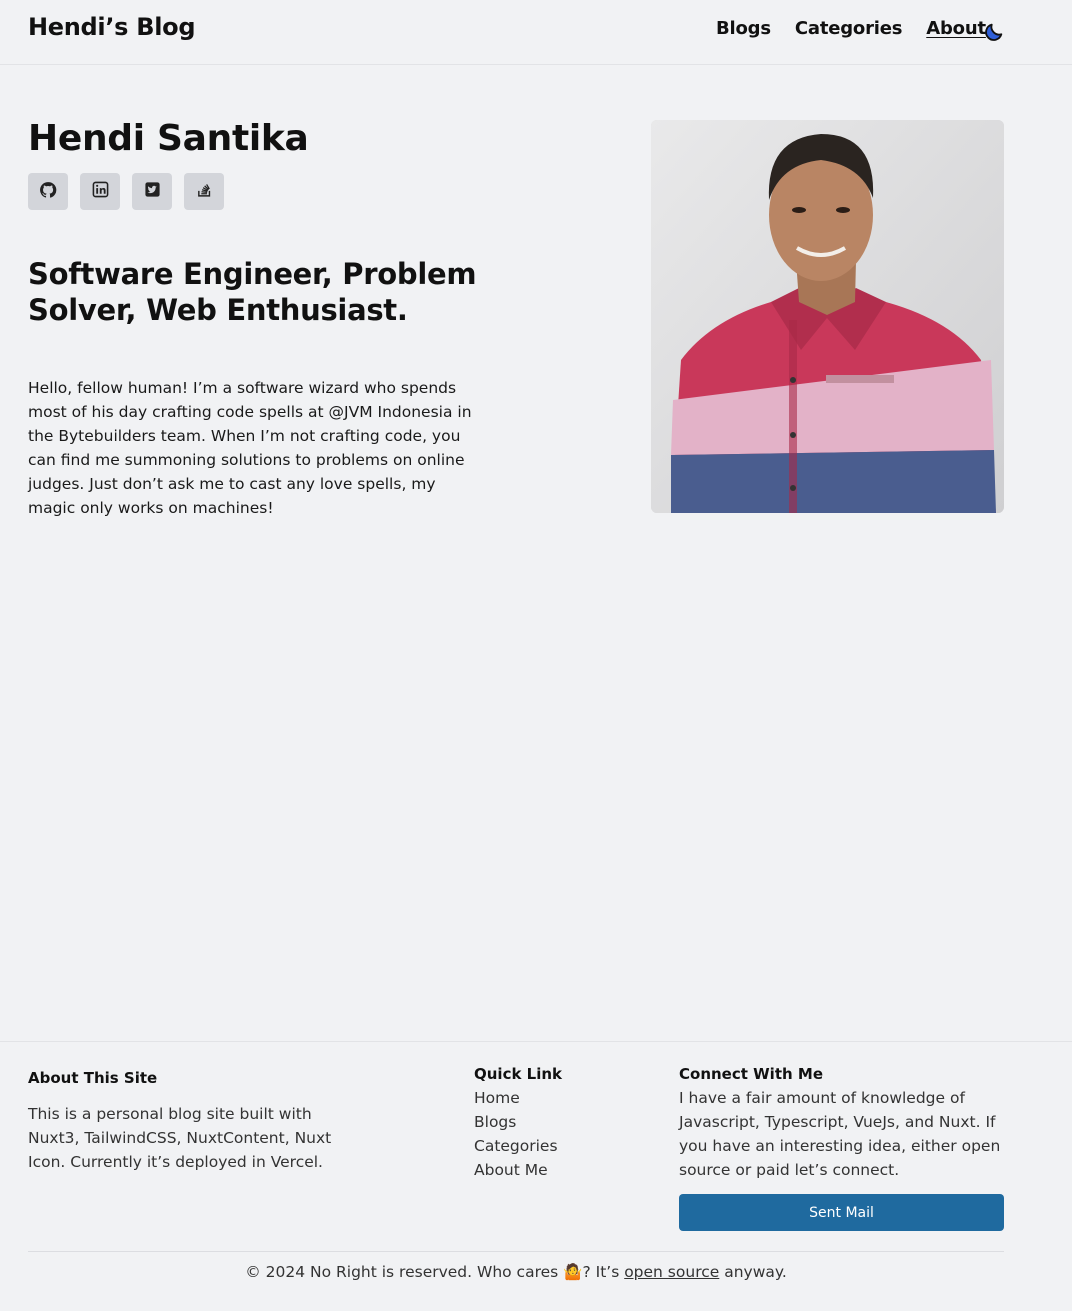 The width and height of the screenshot is (1072, 1311). I want to click on twitter-link, so click(152, 191).